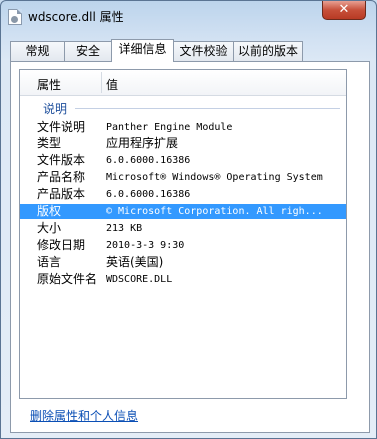 This screenshot has width=377, height=439. I want to click on row-key: 语言, so click(49, 262).